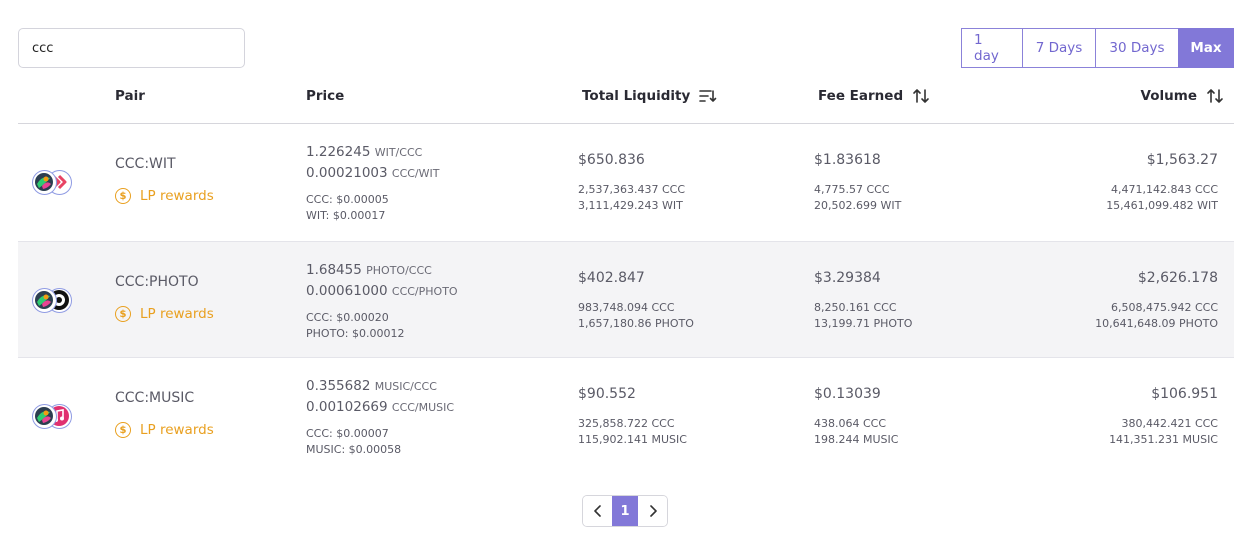 The width and height of the screenshot is (1258, 550). What do you see at coordinates (847, 278) in the screenshot?
I see `fee-earned-value: $3.29384` at bounding box center [847, 278].